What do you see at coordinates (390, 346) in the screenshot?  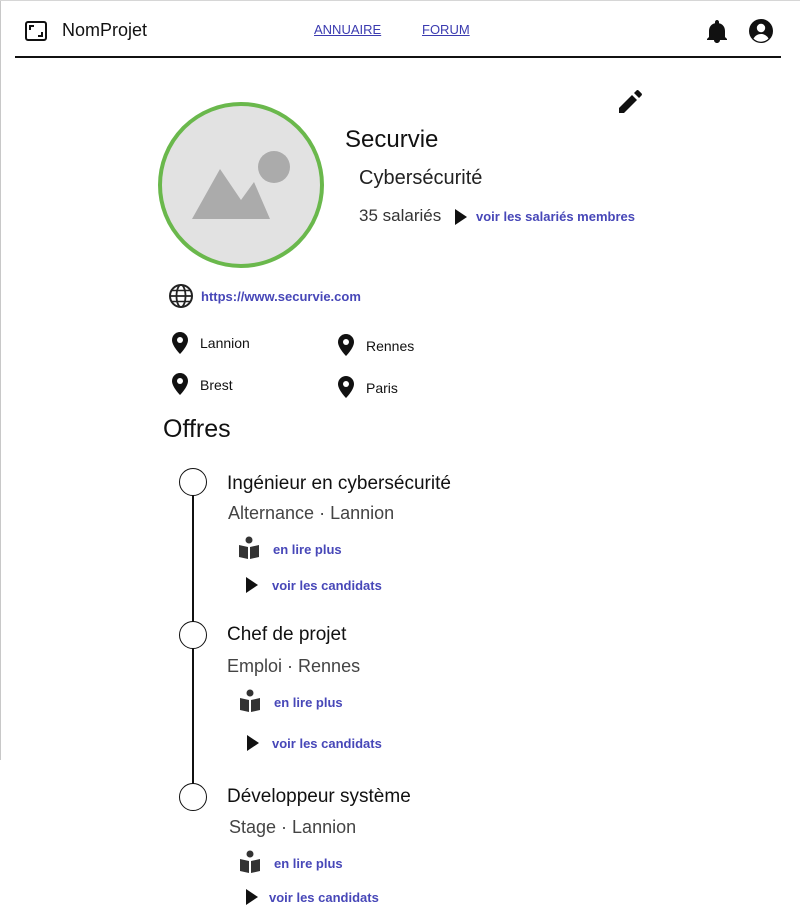 I see `location-label: Rennes` at bounding box center [390, 346].